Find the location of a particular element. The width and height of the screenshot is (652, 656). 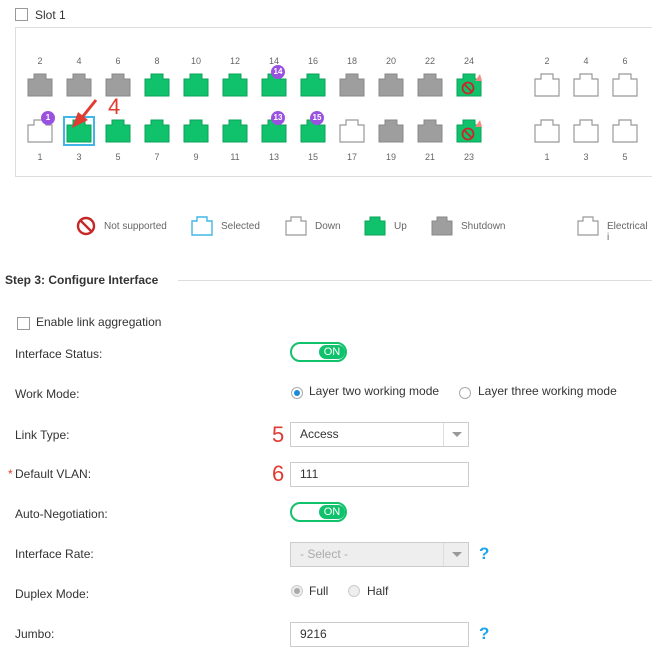

layer-two-label: Layer two working mode is located at coordinates (374, 391).